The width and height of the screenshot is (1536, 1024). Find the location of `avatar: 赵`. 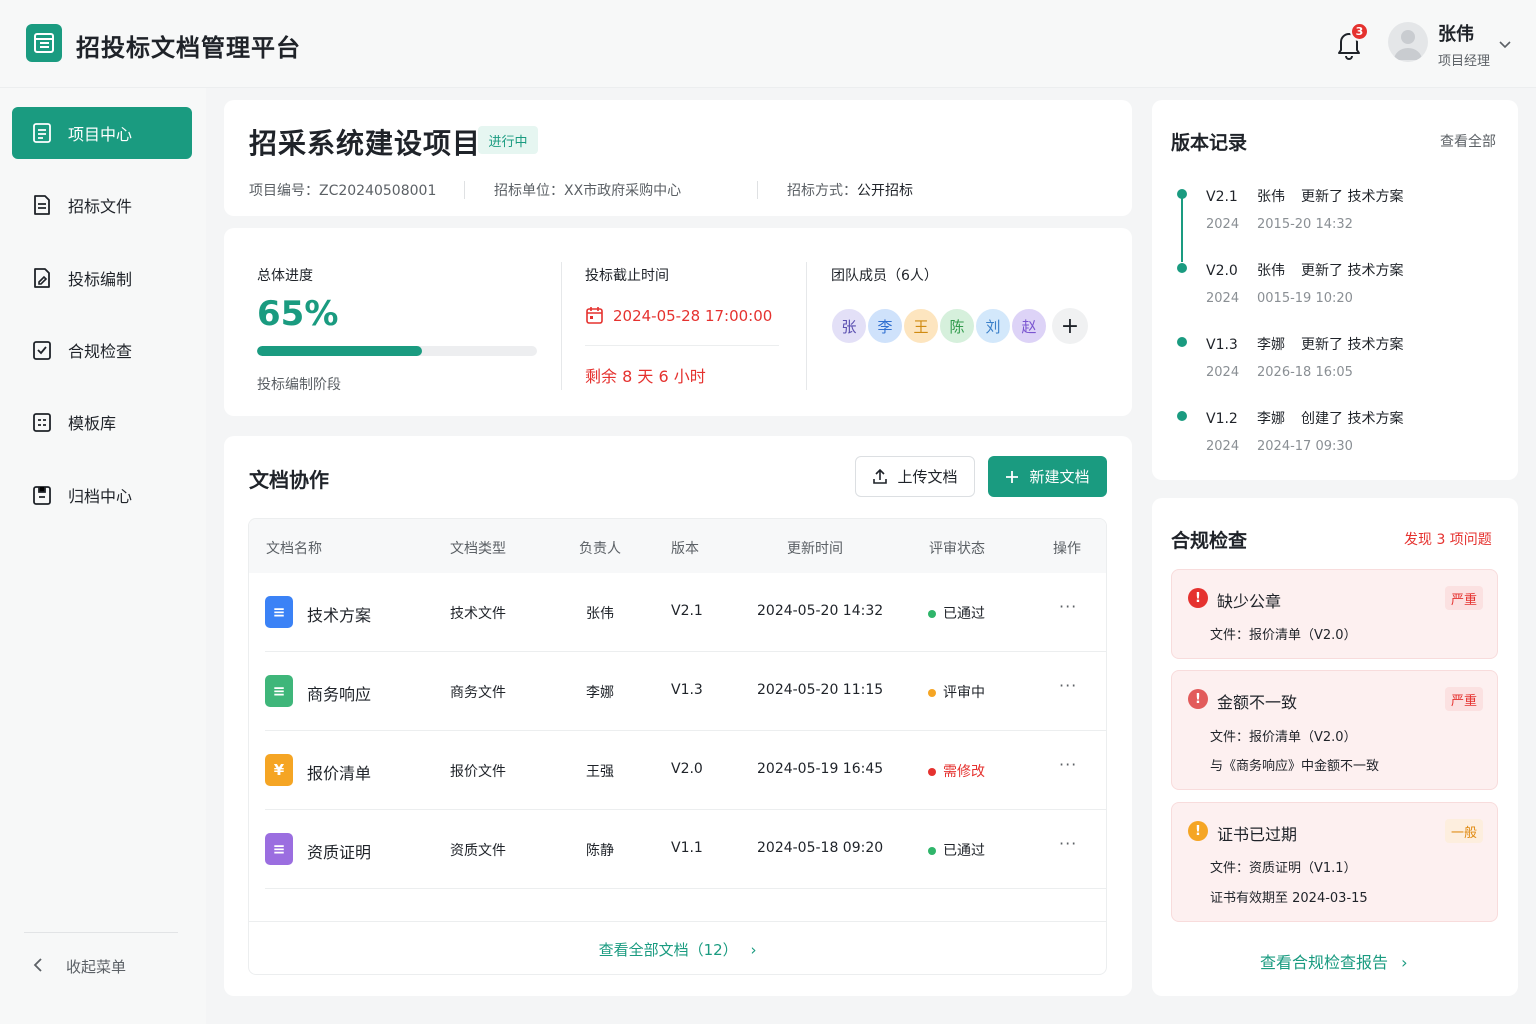

avatar: 赵 is located at coordinates (1029, 326).